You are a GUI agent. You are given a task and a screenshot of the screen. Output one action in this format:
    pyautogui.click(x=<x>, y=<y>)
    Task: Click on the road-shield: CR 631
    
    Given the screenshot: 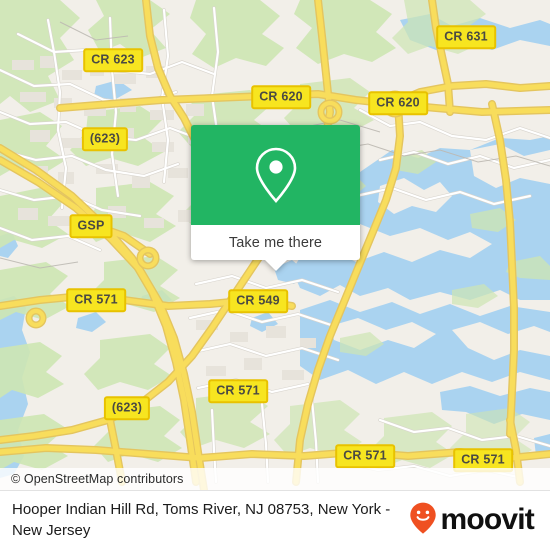 What is the action you would take?
    pyautogui.click(x=466, y=37)
    